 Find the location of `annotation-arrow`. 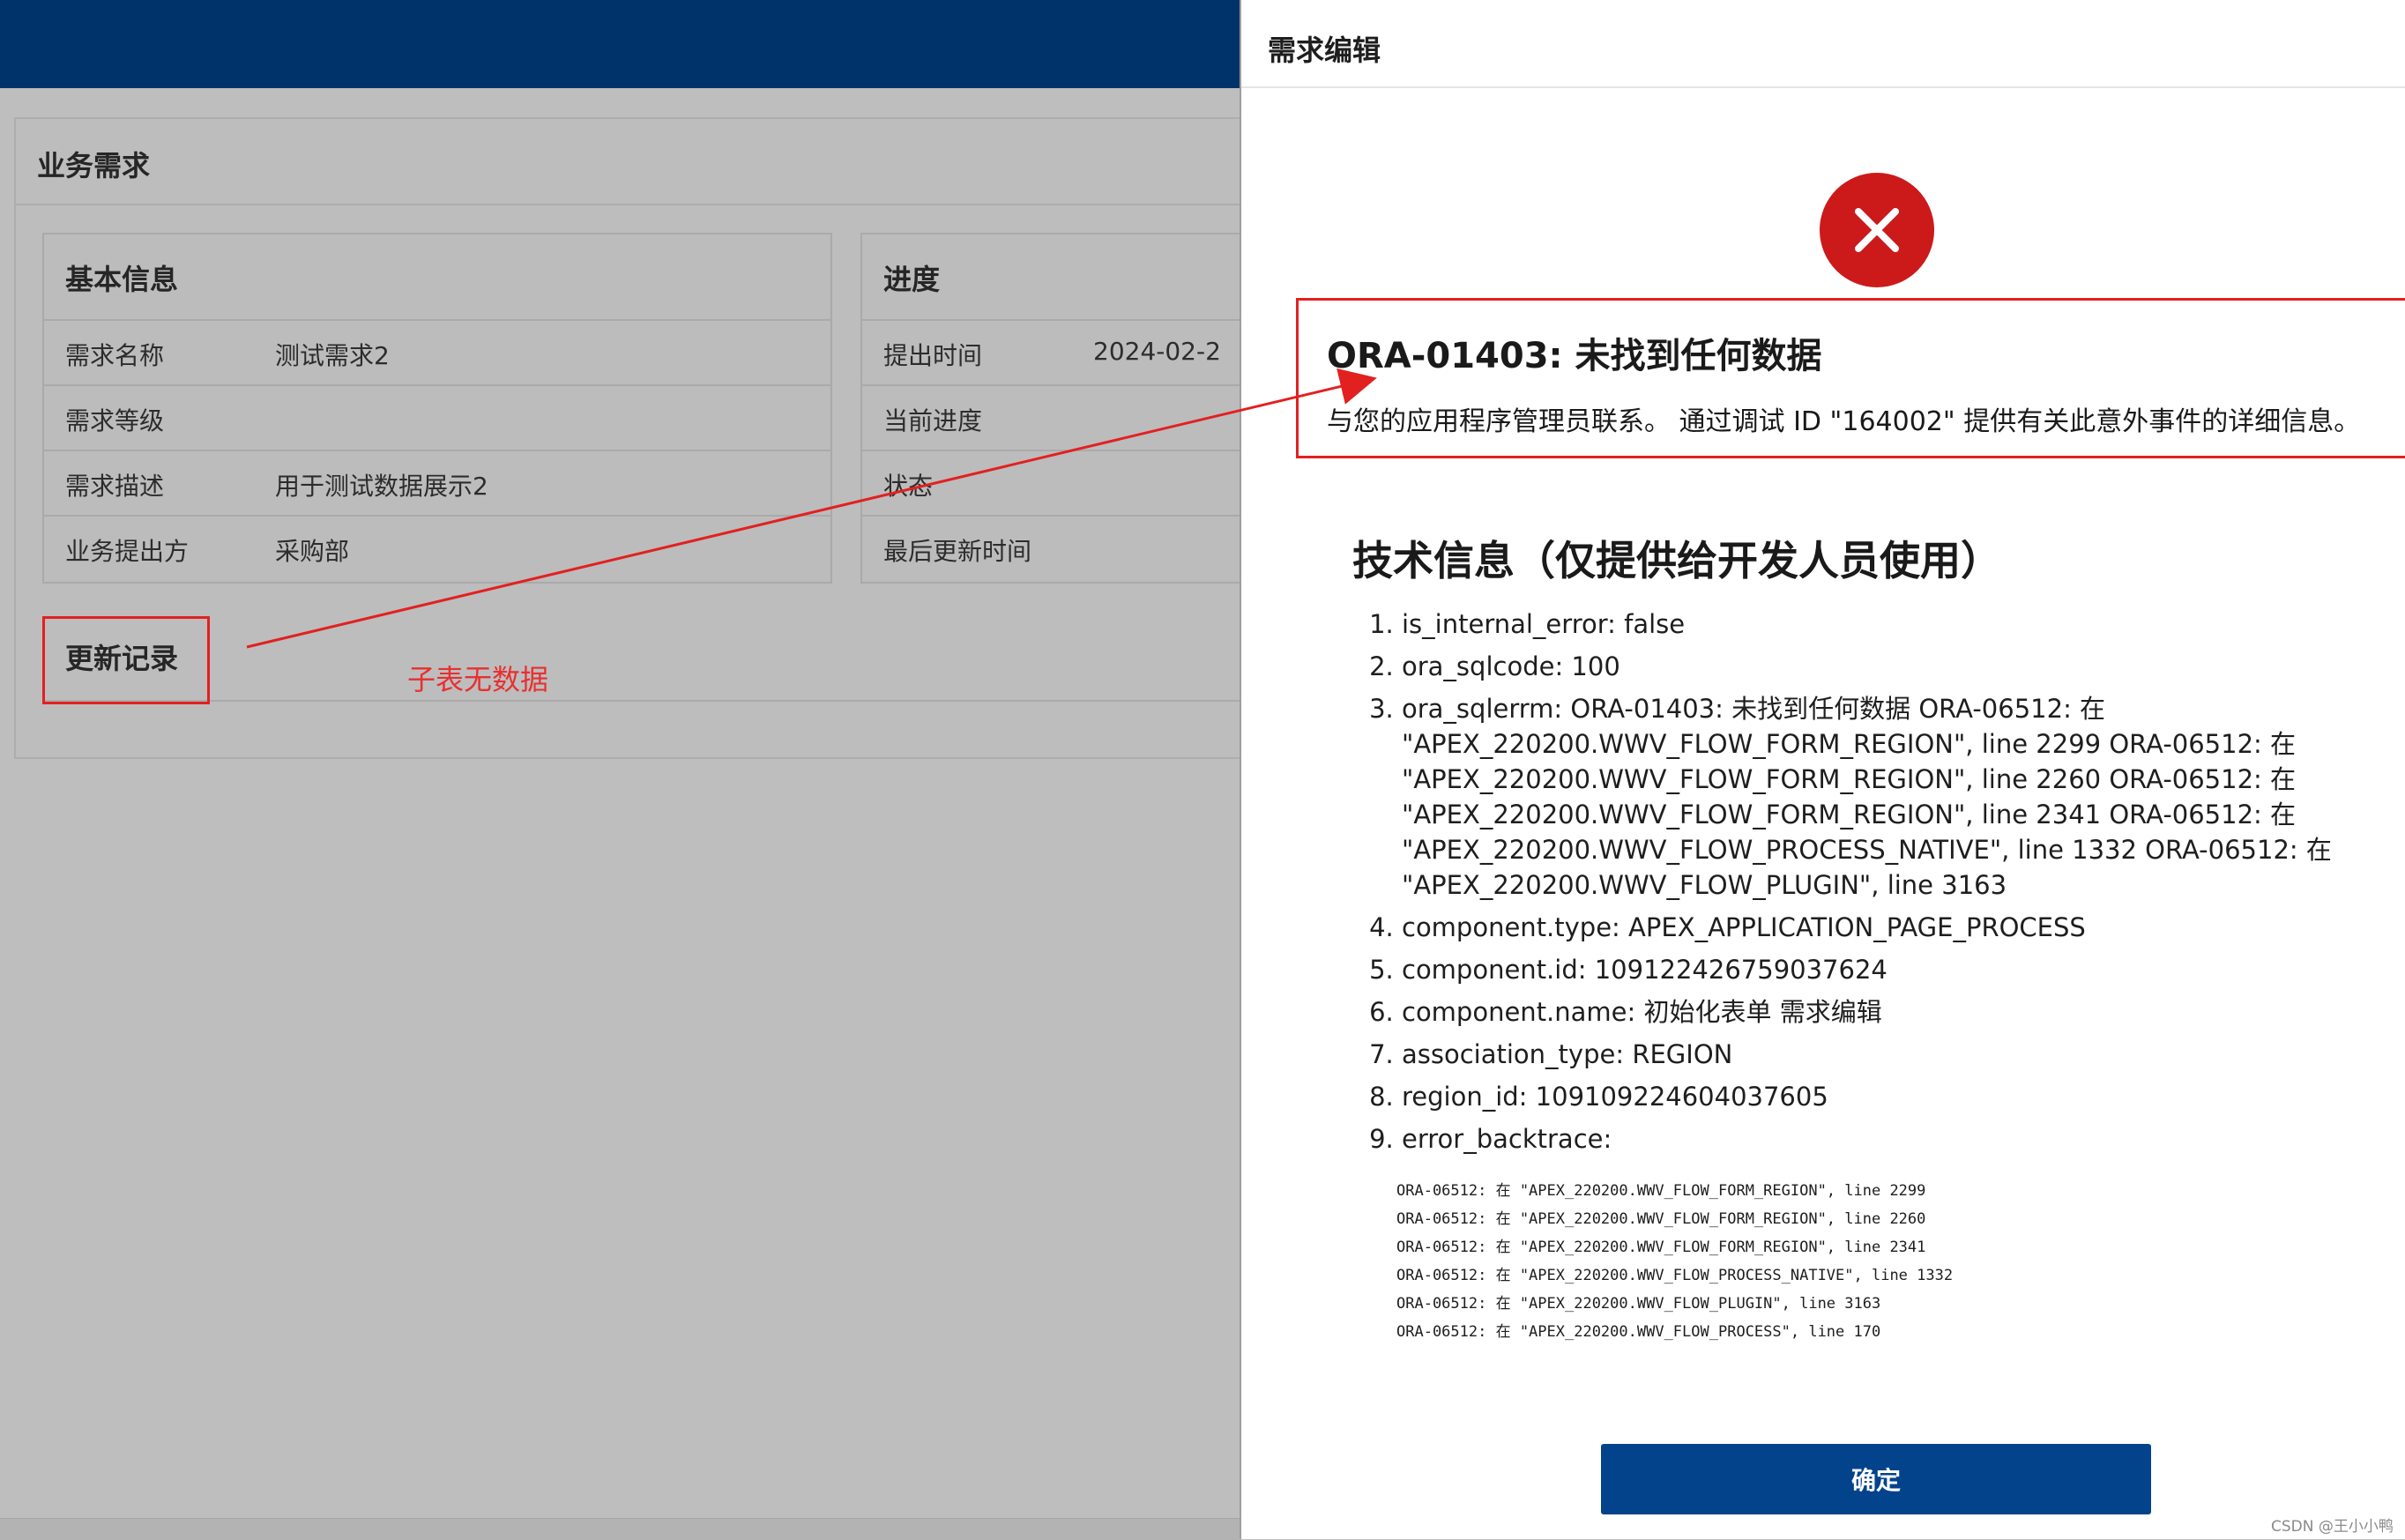

annotation-arrow is located at coordinates (812, 508).